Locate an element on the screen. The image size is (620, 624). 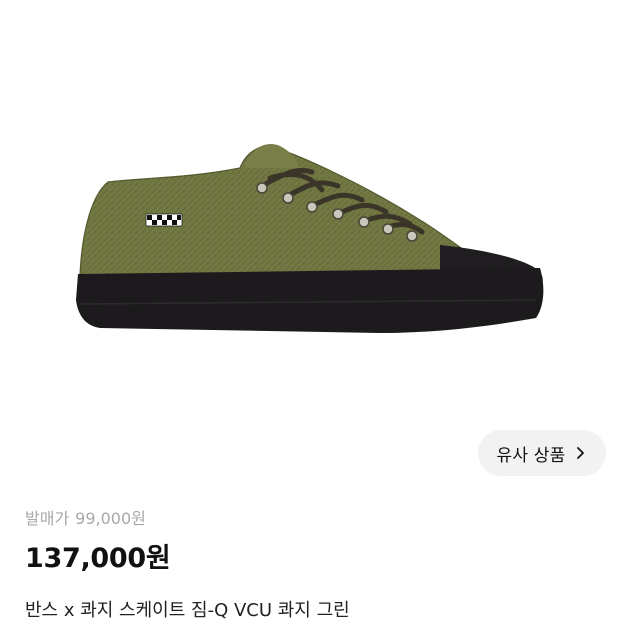
release-price-label: 발매가 is located at coordinates (47, 518).